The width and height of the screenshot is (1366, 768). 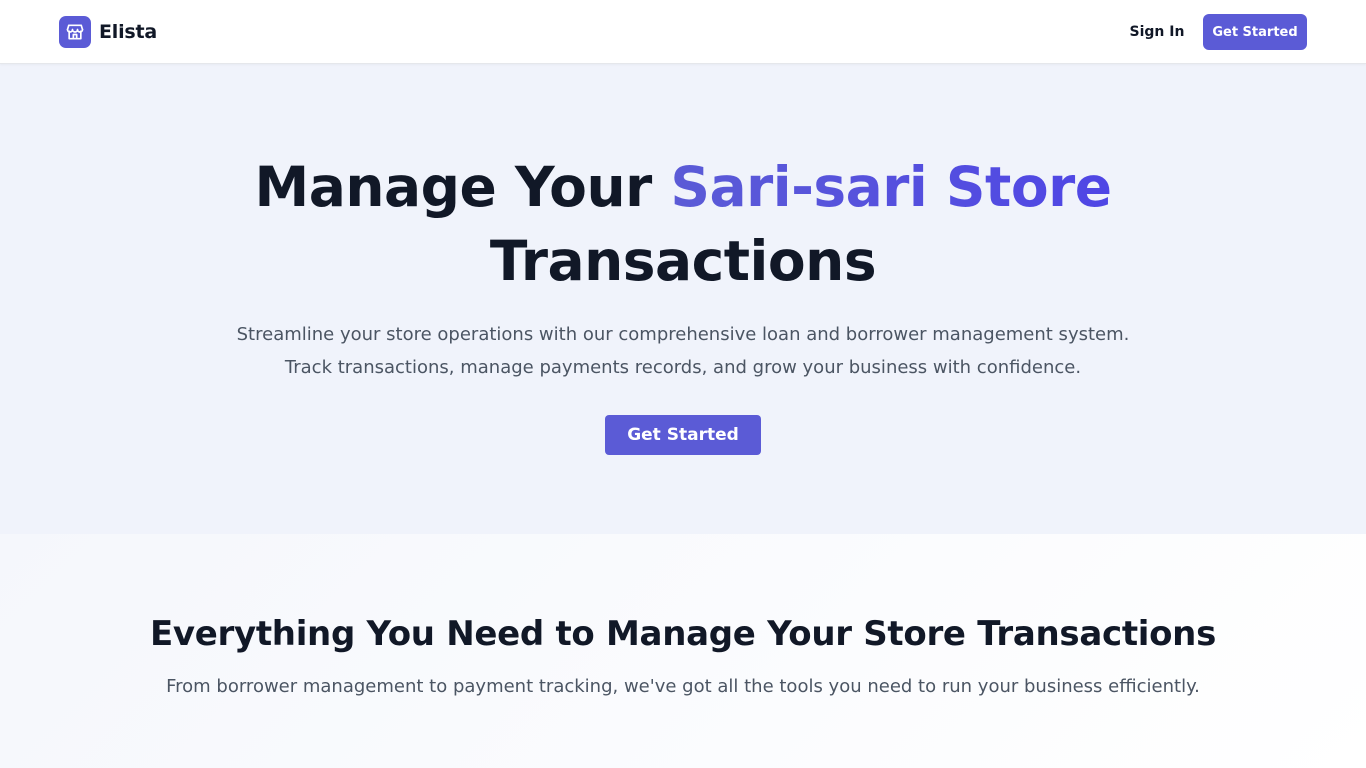 What do you see at coordinates (683, 261) in the screenshot?
I see `hero-title-part2: Transactions` at bounding box center [683, 261].